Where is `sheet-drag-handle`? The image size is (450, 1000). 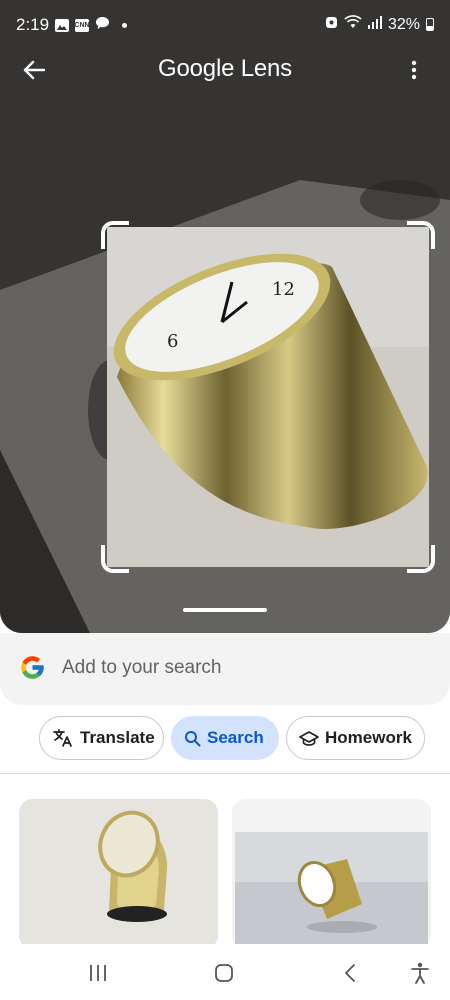 sheet-drag-handle is located at coordinates (225, 610).